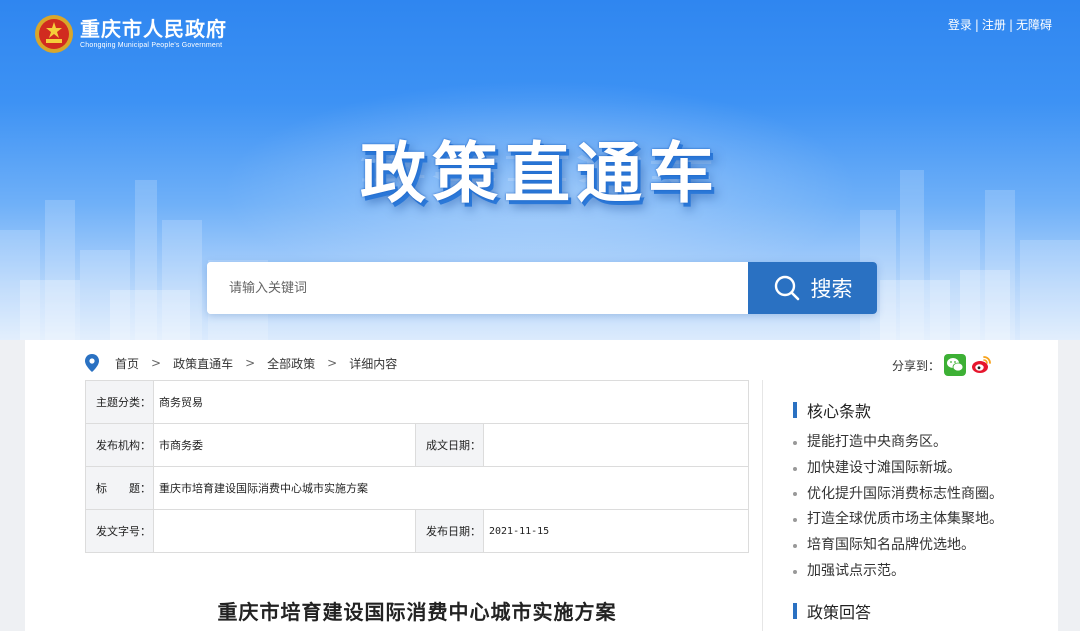  What do you see at coordinates (119, 445) in the screenshot?
I see `publisher-label: 发布机构：` at bounding box center [119, 445].